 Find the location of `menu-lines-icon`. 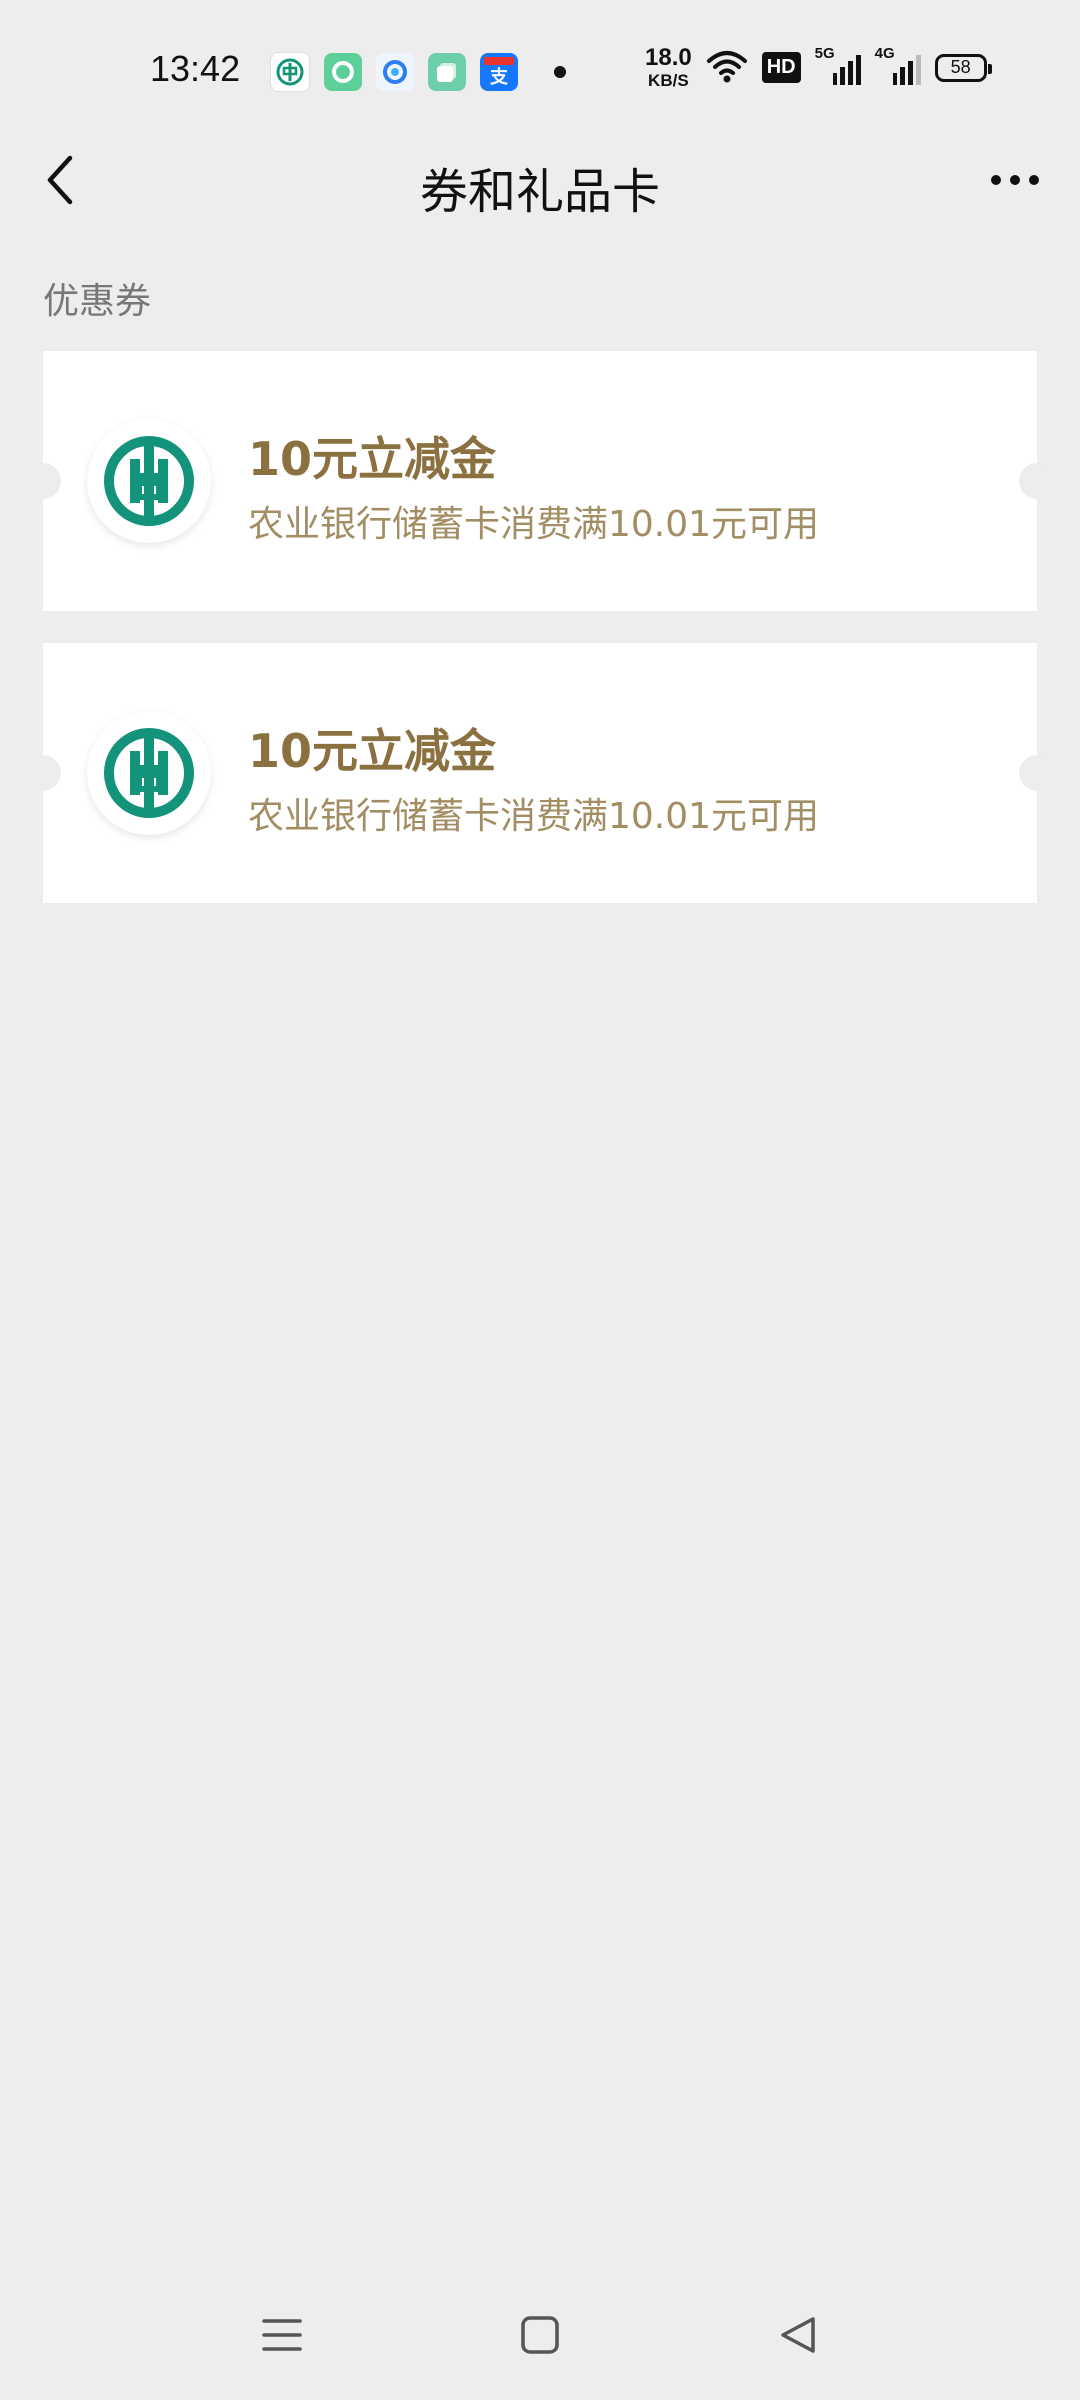

menu-lines-icon is located at coordinates (282, 2335).